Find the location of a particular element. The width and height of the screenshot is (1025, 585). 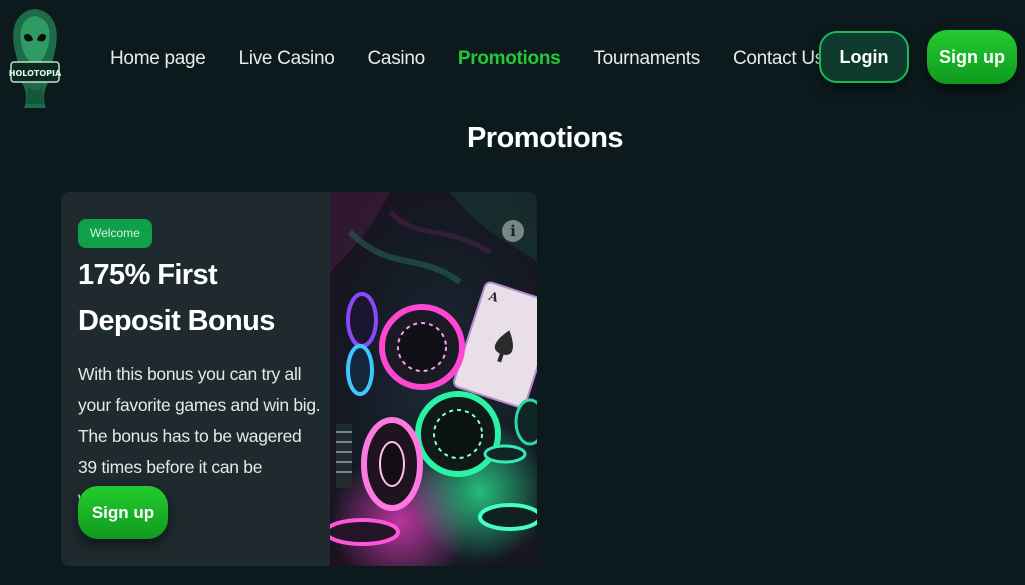

promo-badge: Welcome is located at coordinates (115, 233).